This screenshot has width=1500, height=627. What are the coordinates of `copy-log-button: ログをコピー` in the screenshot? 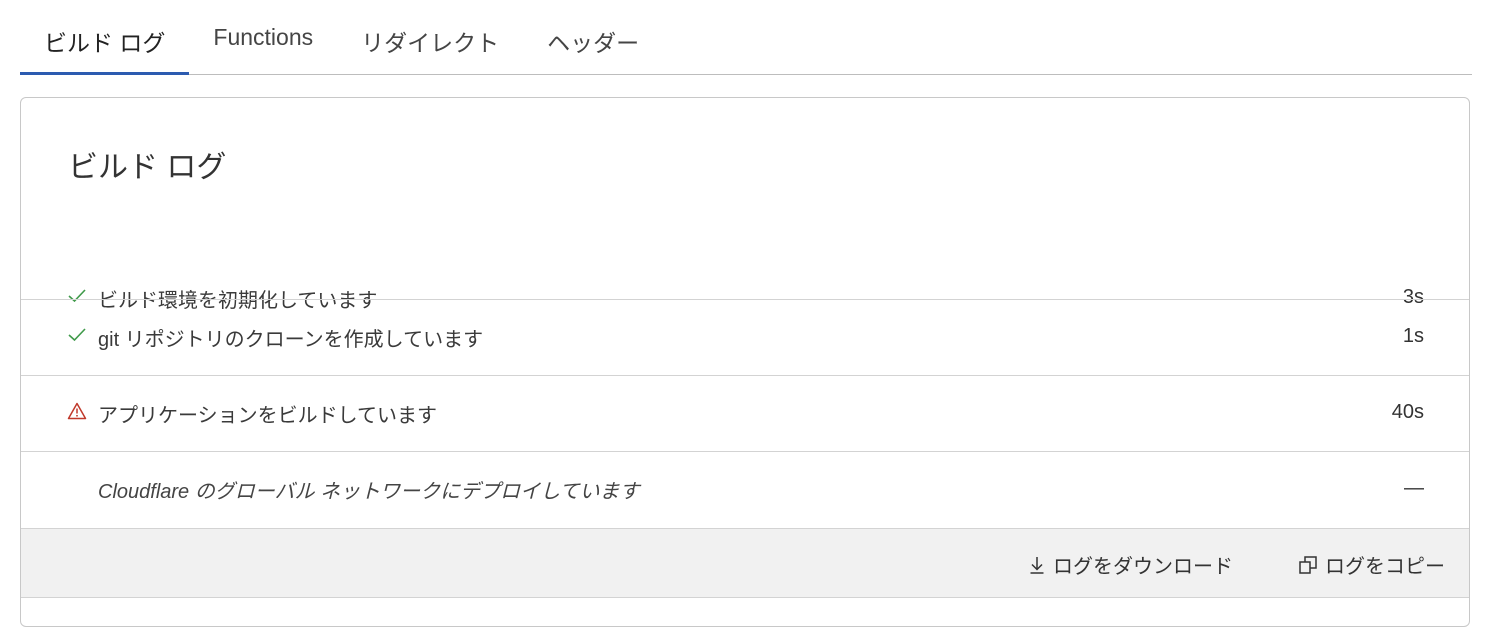 It's located at (1372, 564).